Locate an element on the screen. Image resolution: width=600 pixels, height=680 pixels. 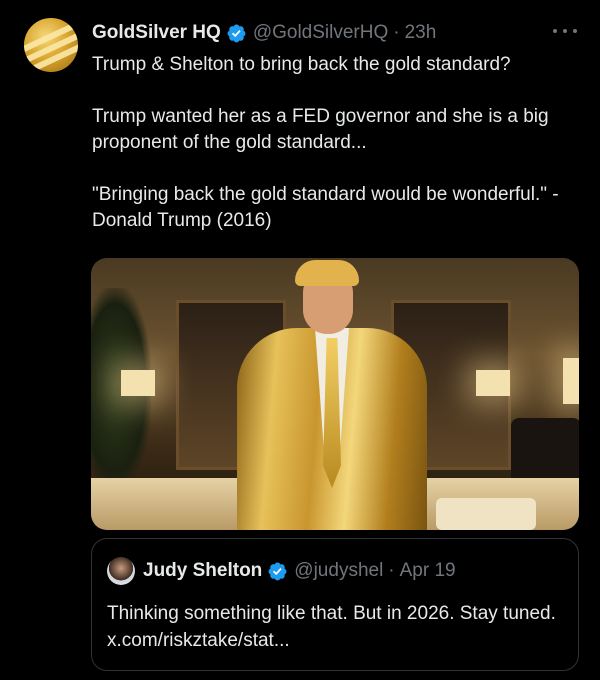
more-options-icon is located at coordinates (565, 31).